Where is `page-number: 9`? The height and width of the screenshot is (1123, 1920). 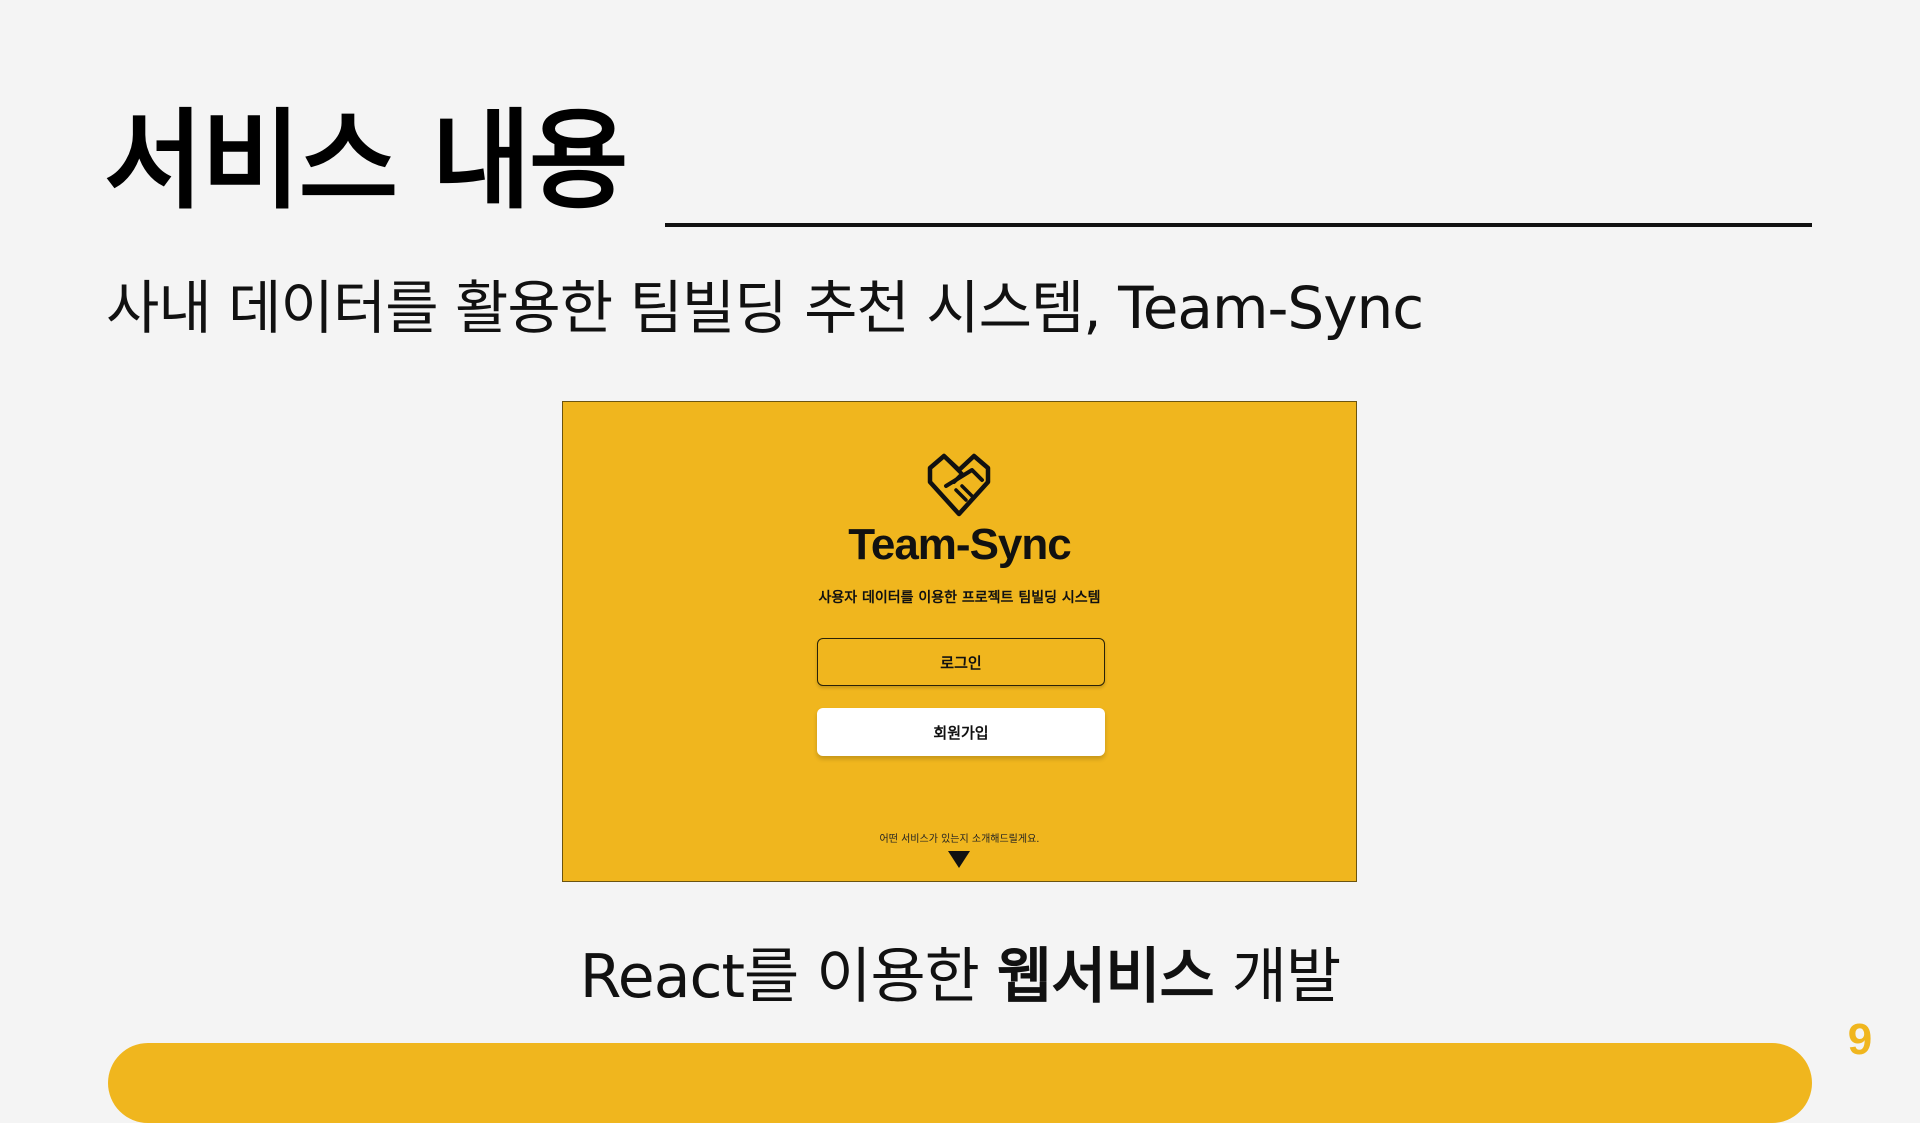
page-number: 9 is located at coordinates (1860, 1039).